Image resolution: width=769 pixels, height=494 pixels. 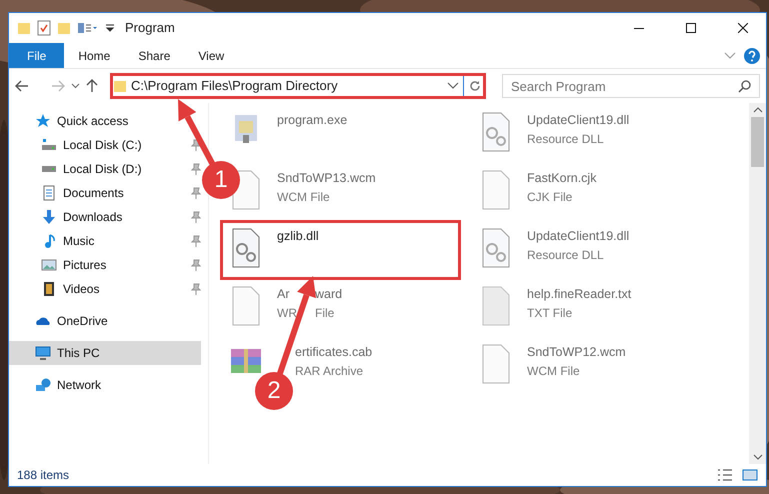 I want to click on file-type: WR, so click(x=287, y=313).